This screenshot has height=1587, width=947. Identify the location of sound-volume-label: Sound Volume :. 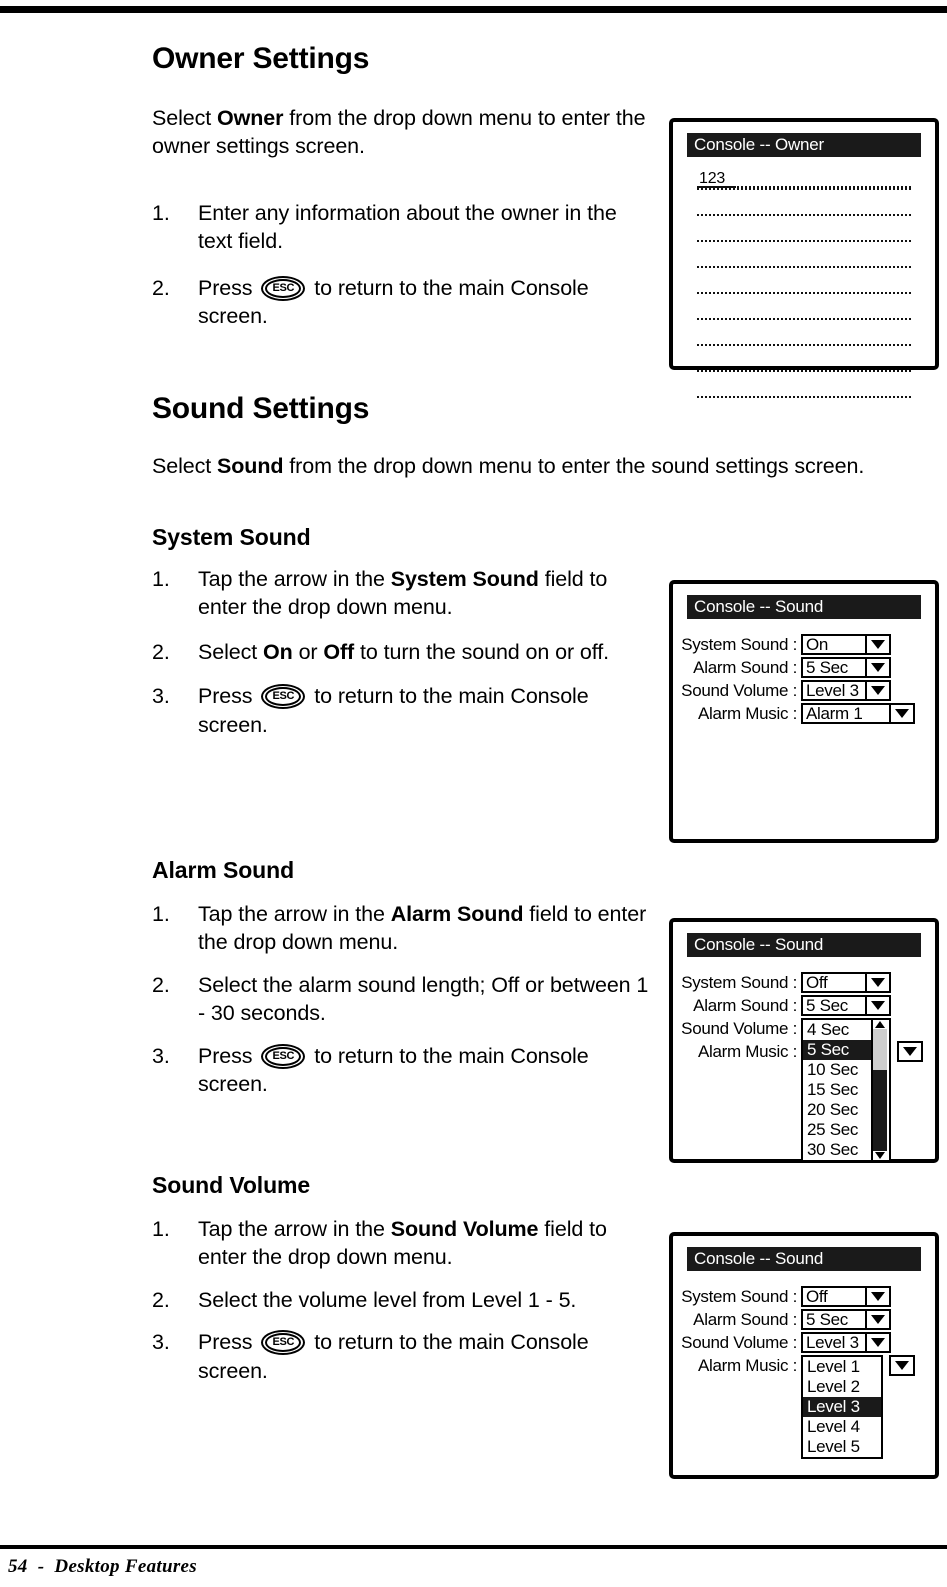
(739, 1028).